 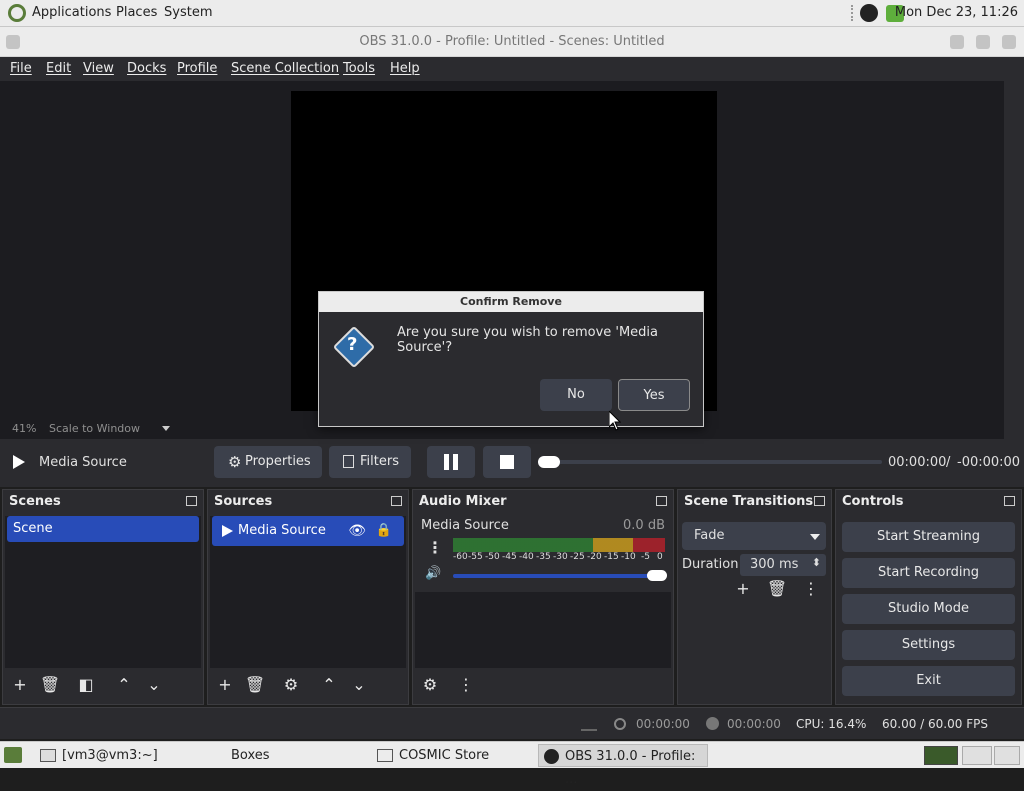 I want to click on exit-button: Exit, so click(x=928, y=681).